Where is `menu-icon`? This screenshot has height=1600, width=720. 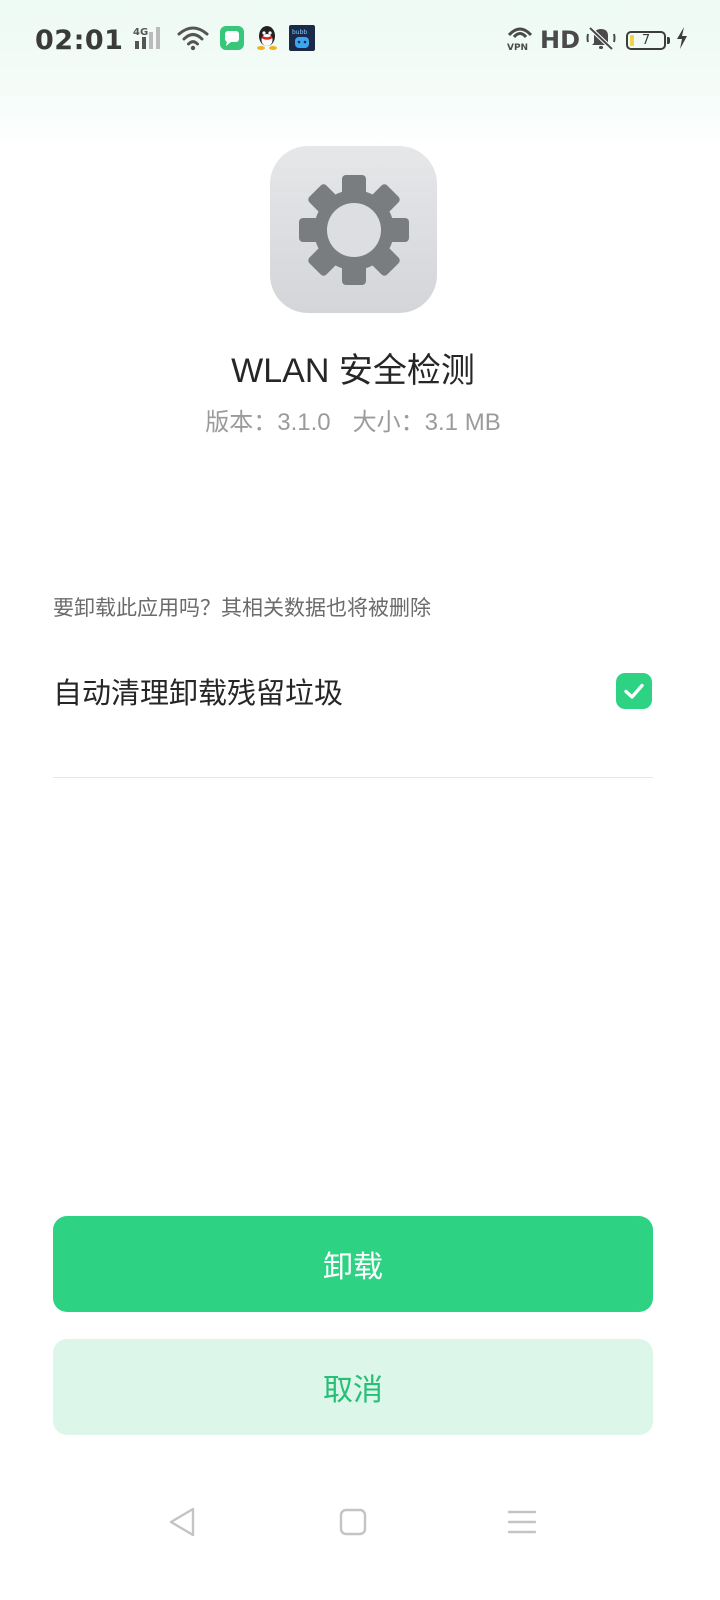 menu-icon is located at coordinates (522, 1522).